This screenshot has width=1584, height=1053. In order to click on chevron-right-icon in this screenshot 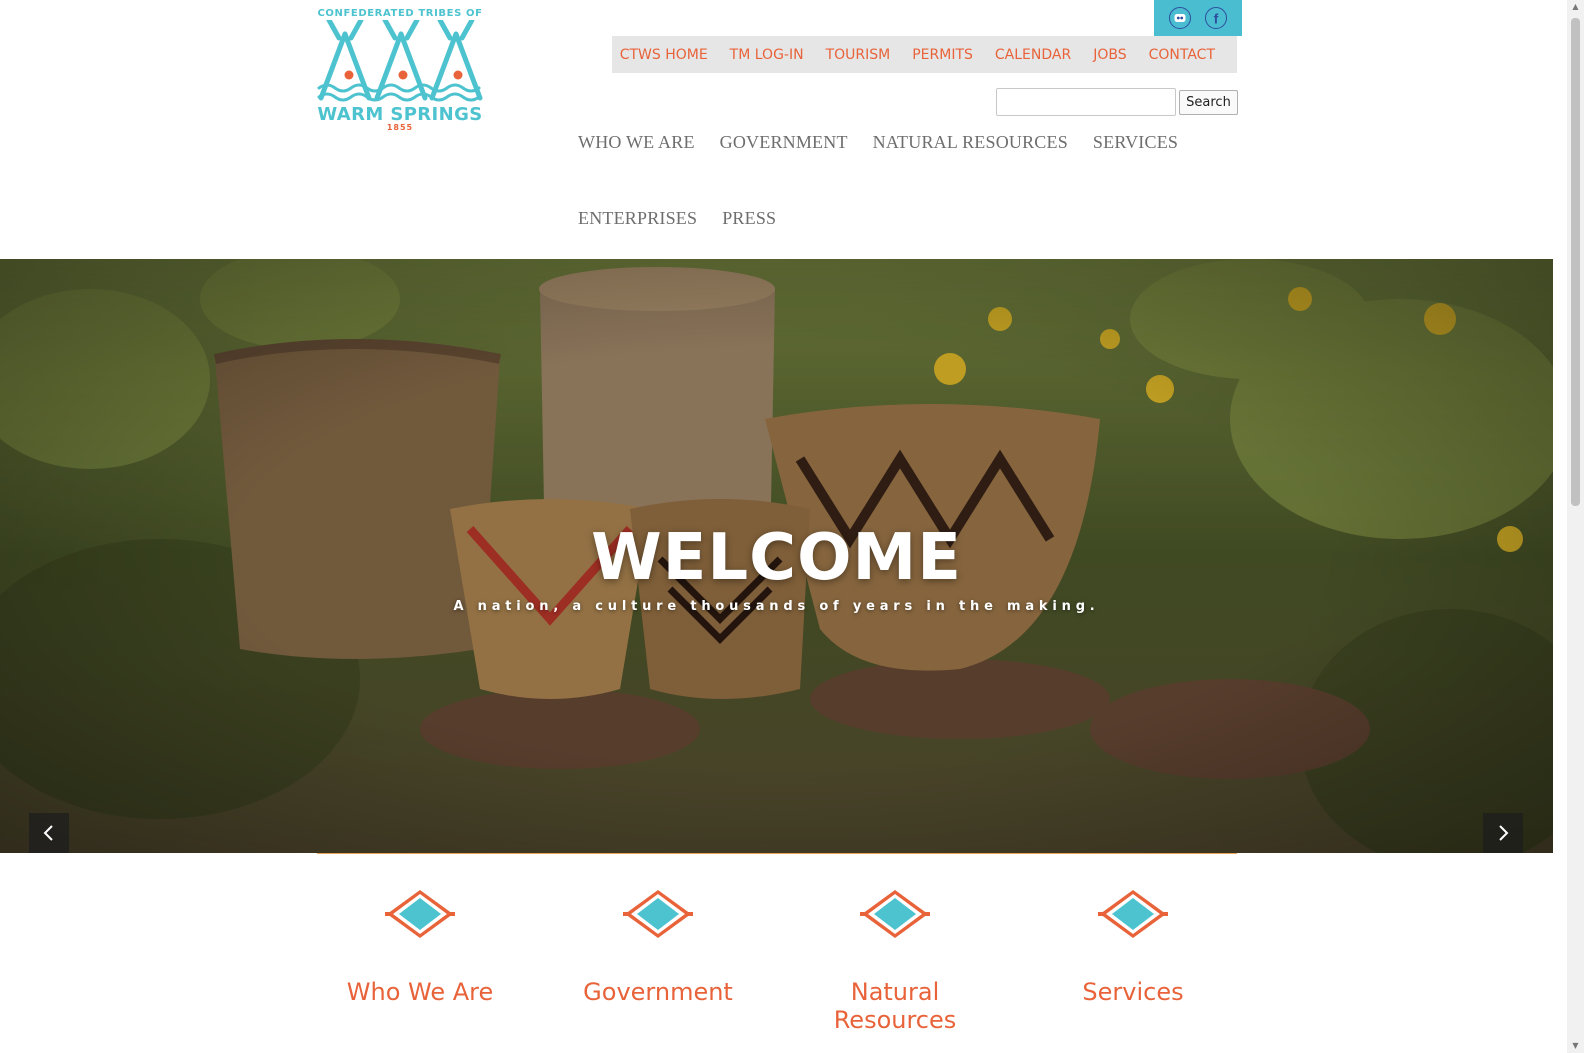, I will do `click(1504, 833)`.